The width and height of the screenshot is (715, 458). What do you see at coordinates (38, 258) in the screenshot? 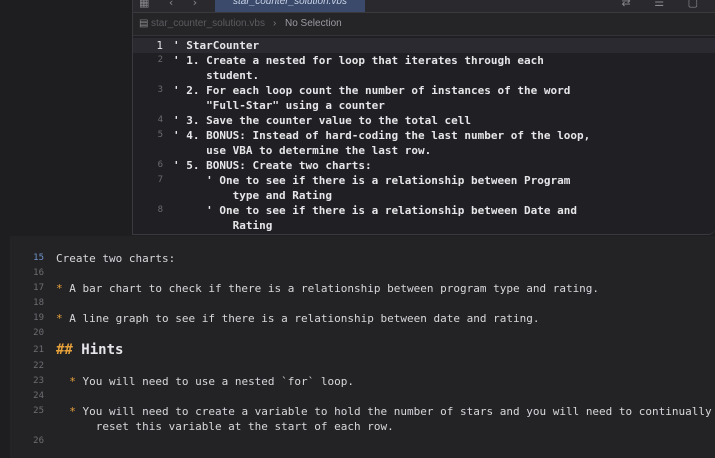
I see `line-number: 15` at bounding box center [38, 258].